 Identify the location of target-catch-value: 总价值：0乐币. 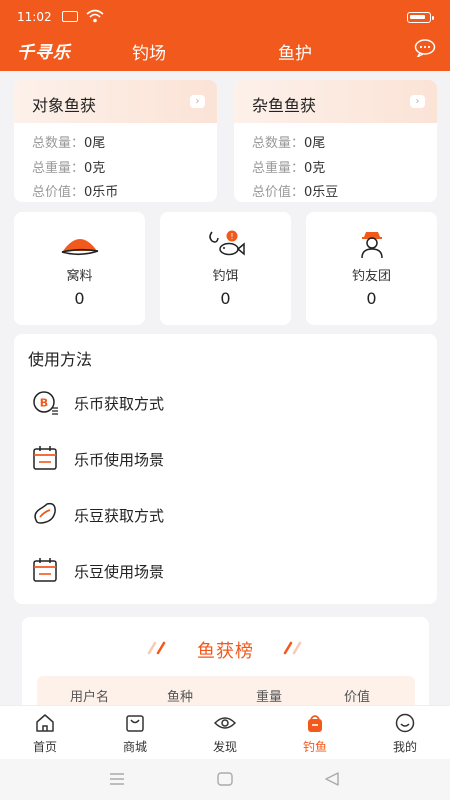
(75, 192).